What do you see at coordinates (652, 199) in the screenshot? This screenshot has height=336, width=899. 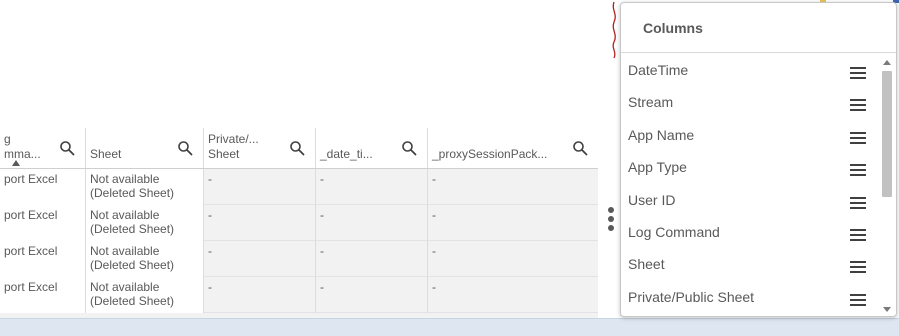 I see `column-item-label: User ID` at bounding box center [652, 199].